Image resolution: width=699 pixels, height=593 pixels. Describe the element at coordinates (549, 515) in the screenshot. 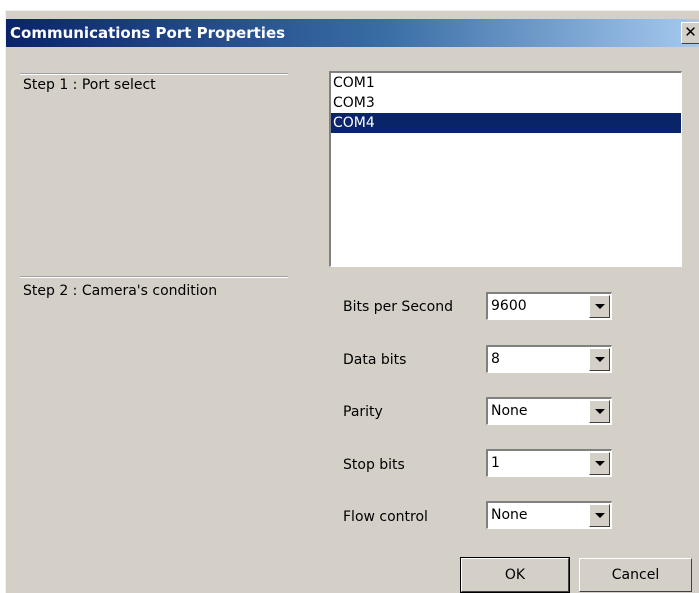

I see `flow-control-select: None` at that location.